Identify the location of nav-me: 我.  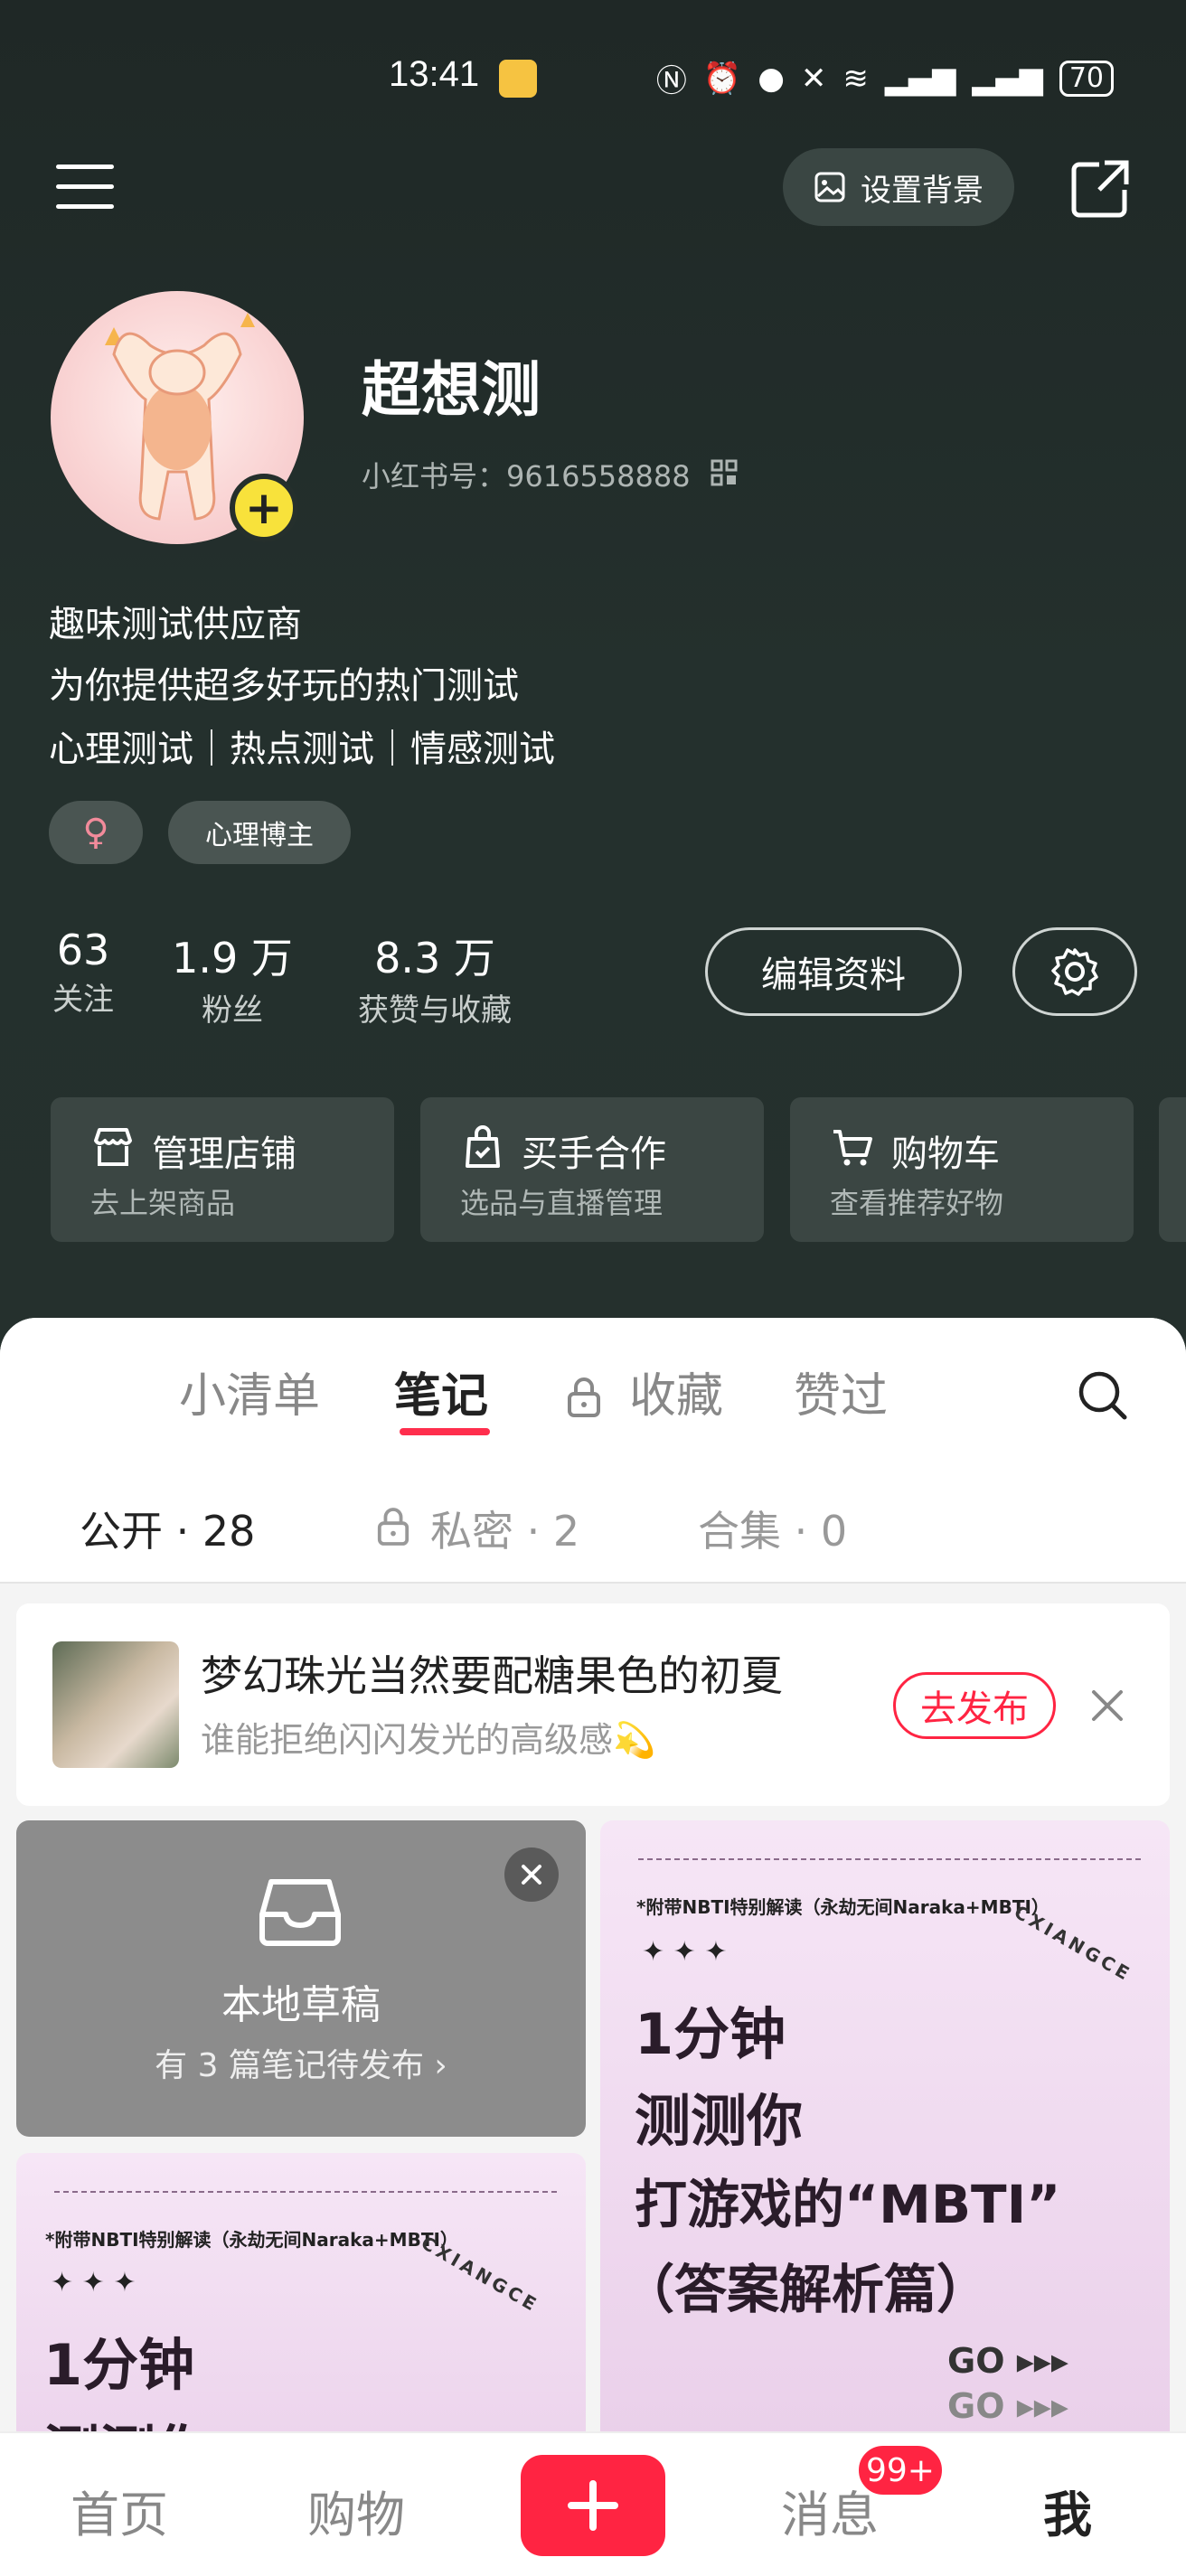
(1067, 2511).